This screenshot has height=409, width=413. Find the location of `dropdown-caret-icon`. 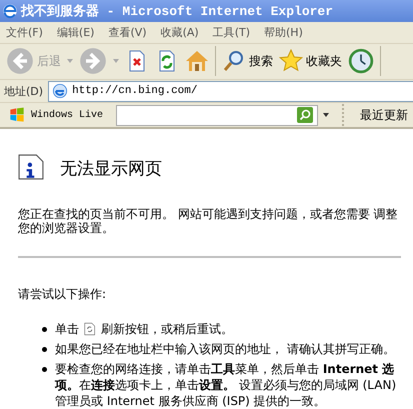

dropdown-caret-icon is located at coordinates (326, 115).